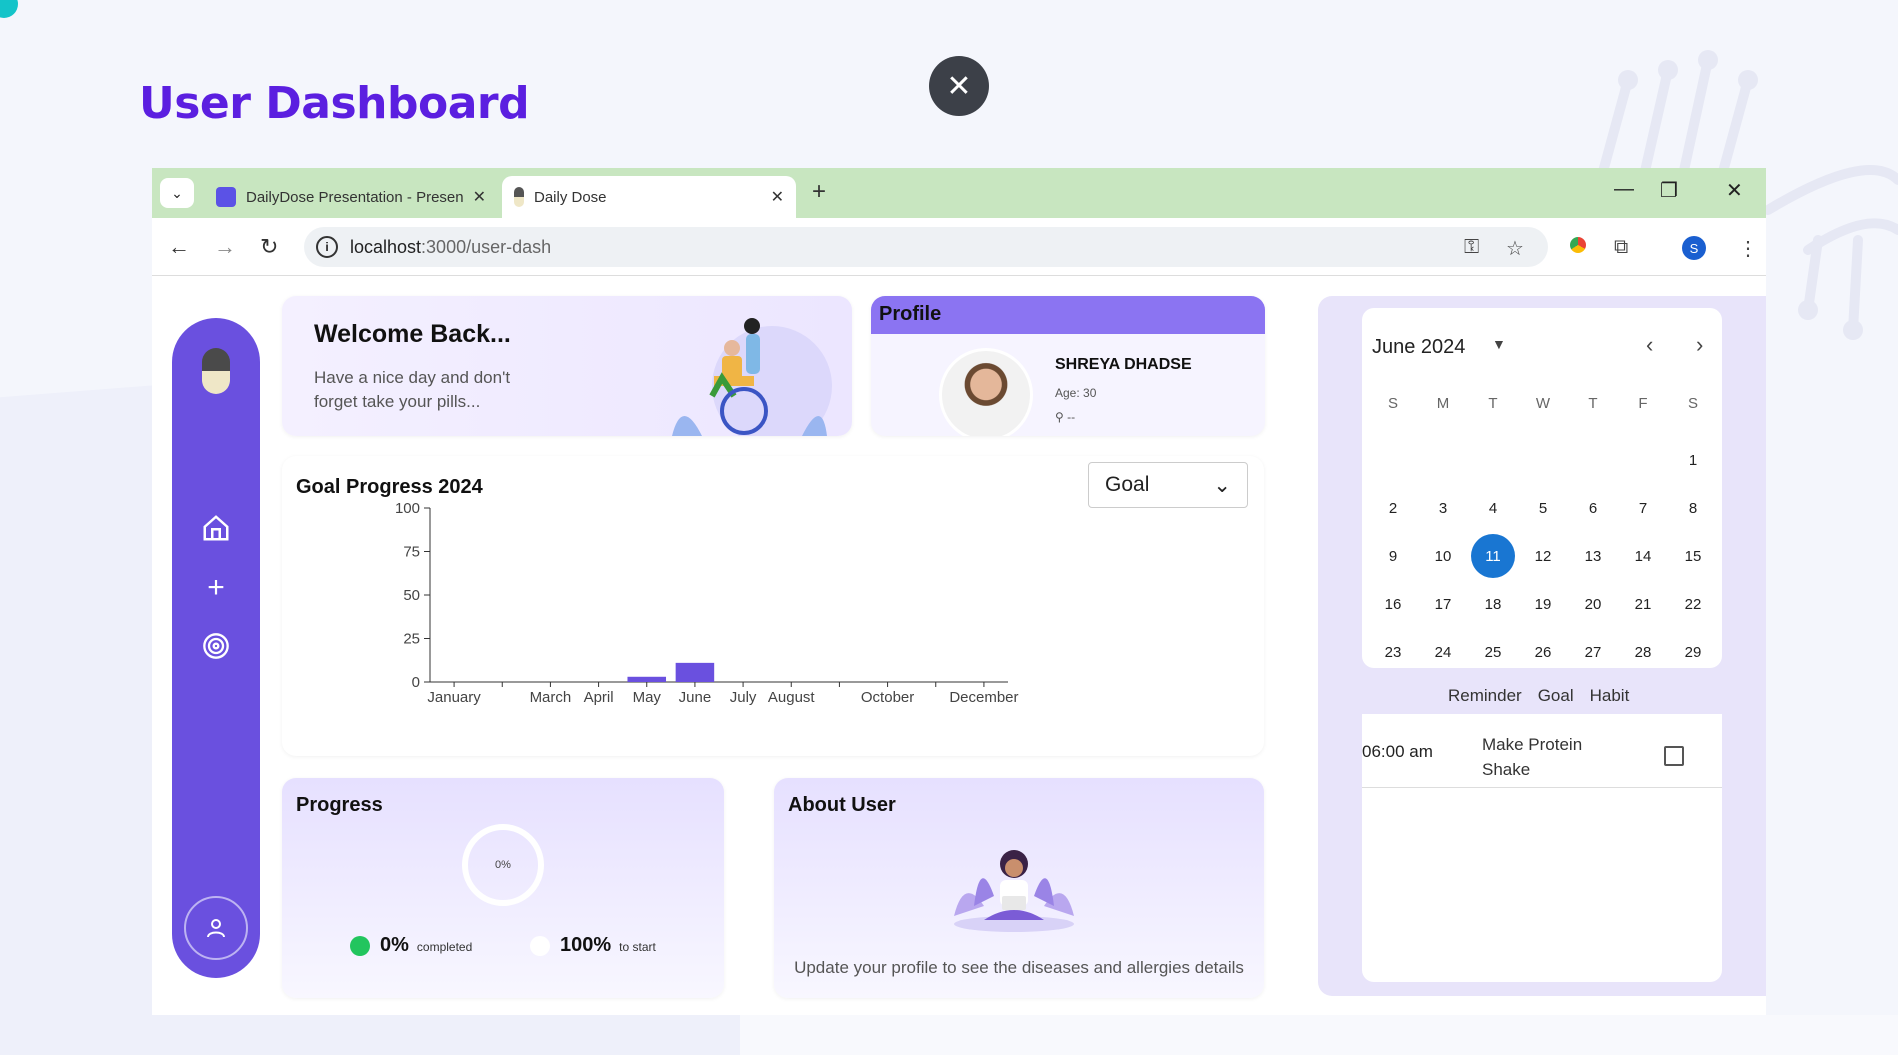 The height and width of the screenshot is (1055, 1898). Describe the element at coordinates (752, 377) in the screenshot. I see `caregiver-illustration` at that location.